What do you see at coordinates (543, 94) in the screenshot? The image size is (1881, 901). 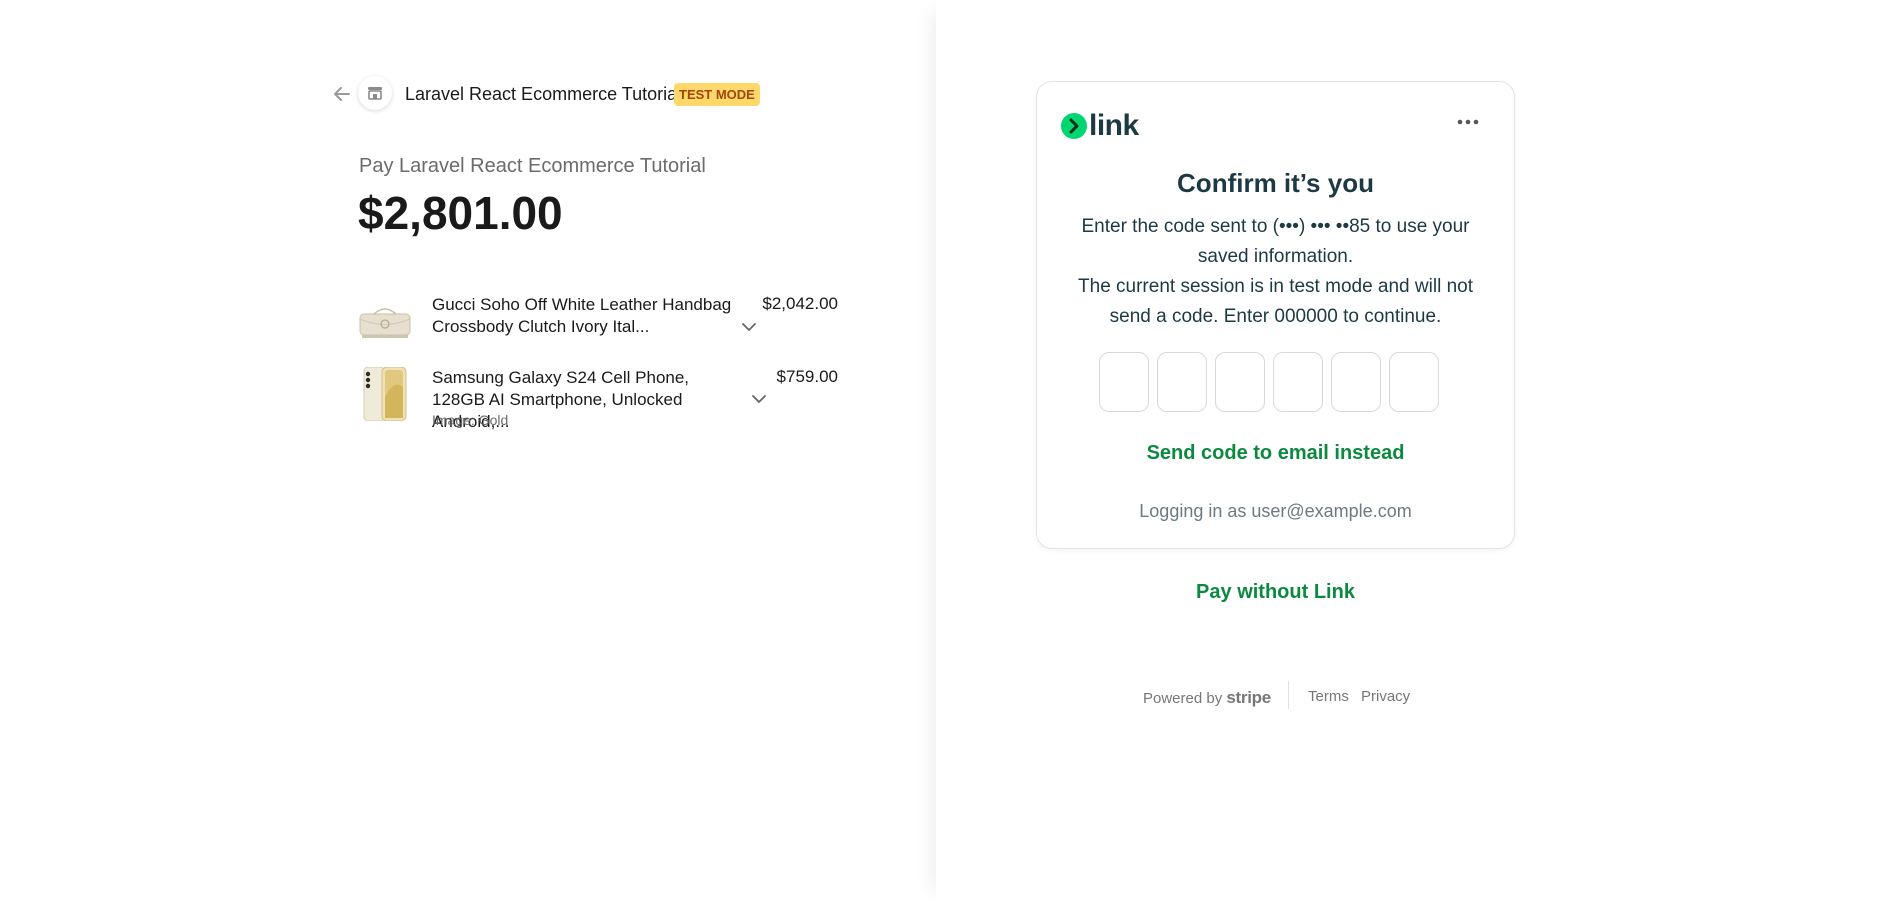 I see `merchant-name: Laravel React Ecommerce Tutorial` at bounding box center [543, 94].